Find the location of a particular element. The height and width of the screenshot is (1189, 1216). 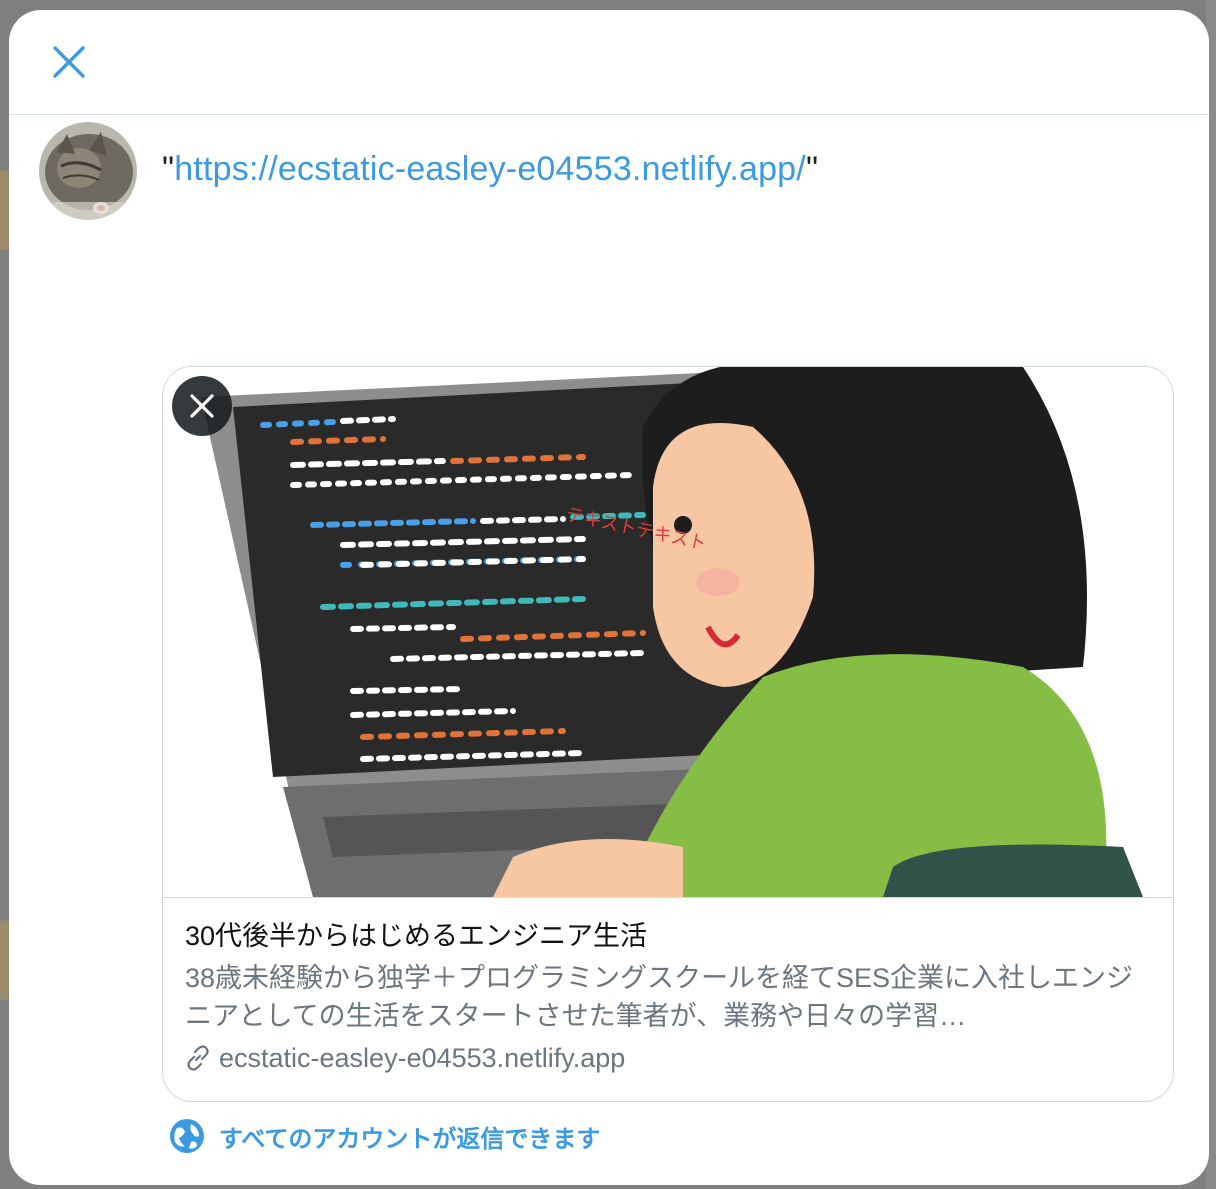

remove-card-button is located at coordinates (202, 406).